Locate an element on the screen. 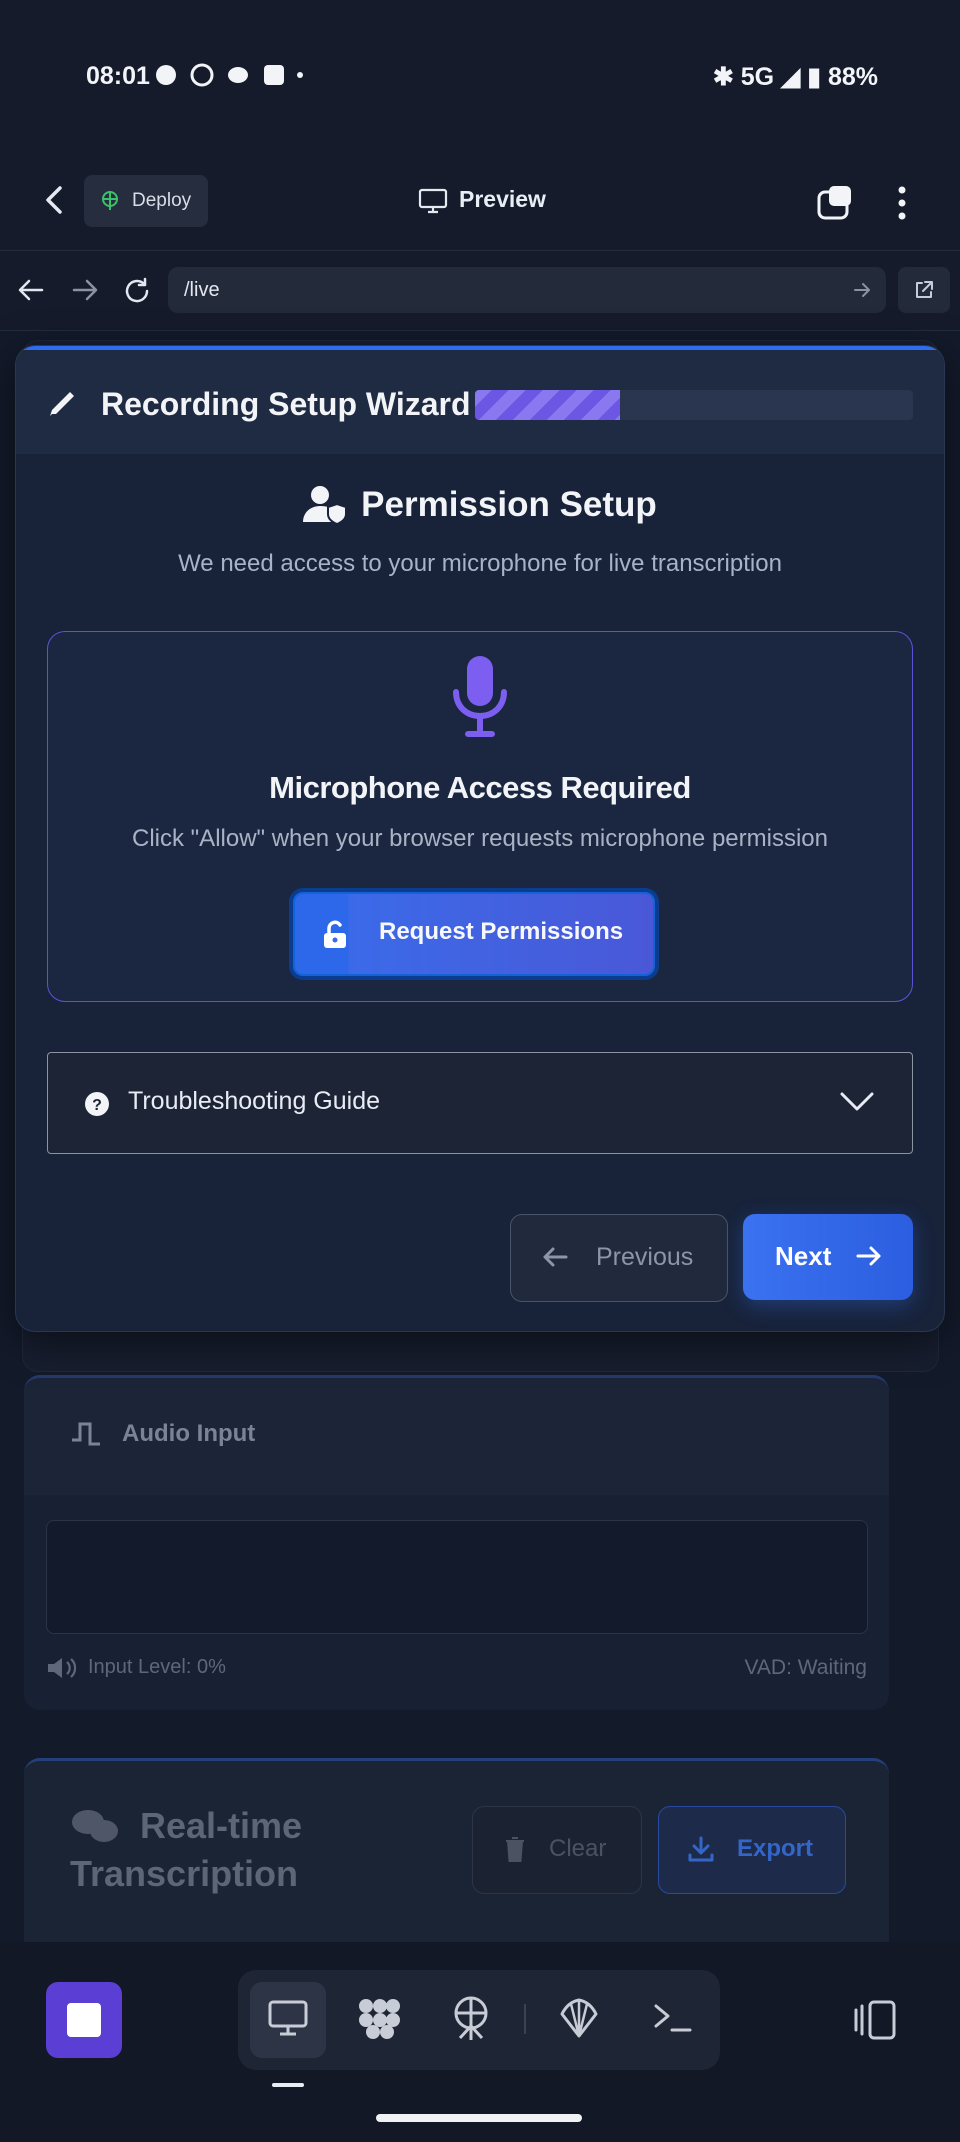  help-circle-icon: ? is located at coordinates (97, 1104).